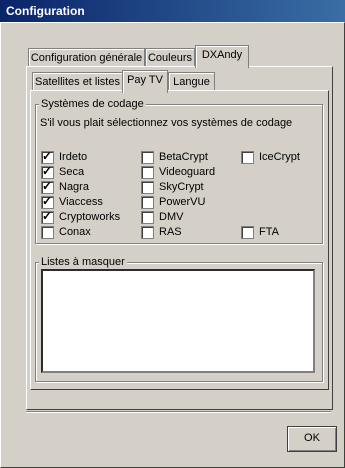 The height and width of the screenshot is (468, 345). Describe the element at coordinates (90, 217) in the screenshot. I see `checkbox-label: Cryptoworks` at that location.